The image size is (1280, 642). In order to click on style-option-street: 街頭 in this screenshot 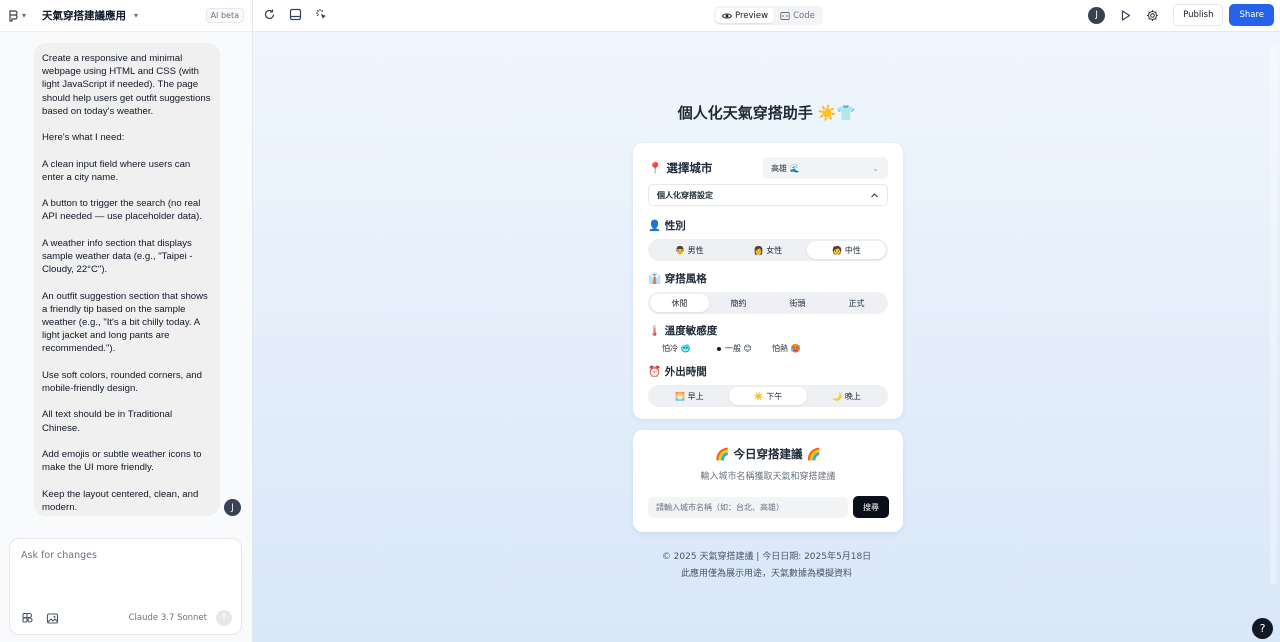, I will do `click(797, 303)`.